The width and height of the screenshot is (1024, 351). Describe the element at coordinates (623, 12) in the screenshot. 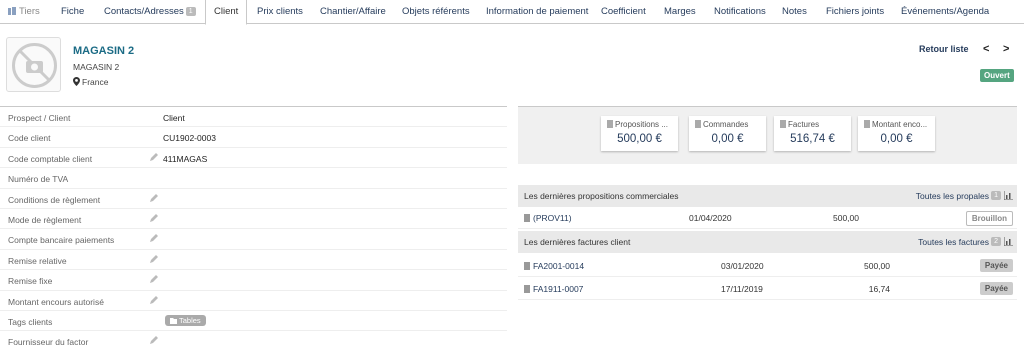

I see `tab-coefficient: Coefficient` at that location.